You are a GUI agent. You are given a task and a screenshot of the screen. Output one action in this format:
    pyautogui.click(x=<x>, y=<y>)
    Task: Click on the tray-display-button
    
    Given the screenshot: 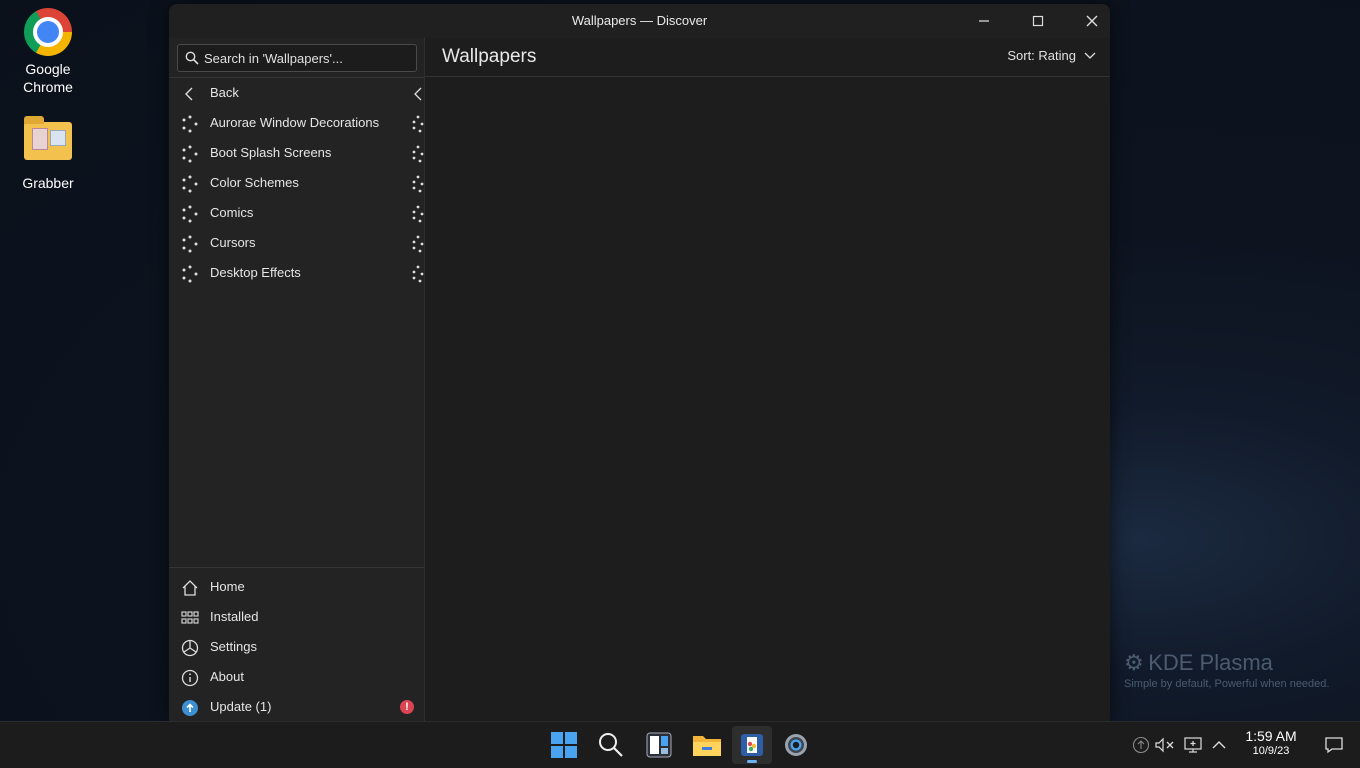 What is the action you would take?
    pyautogui.click(x=1193, y=745)
    